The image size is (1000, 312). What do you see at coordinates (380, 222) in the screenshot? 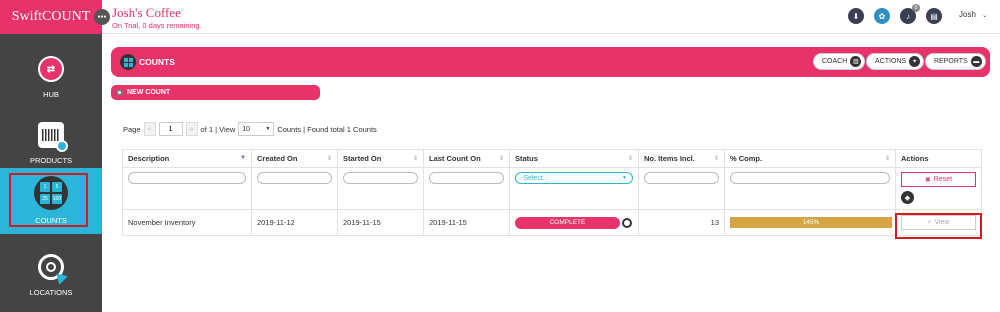
I see `cell-started-on: 2019-11-15` at bounding box center [380, 222].